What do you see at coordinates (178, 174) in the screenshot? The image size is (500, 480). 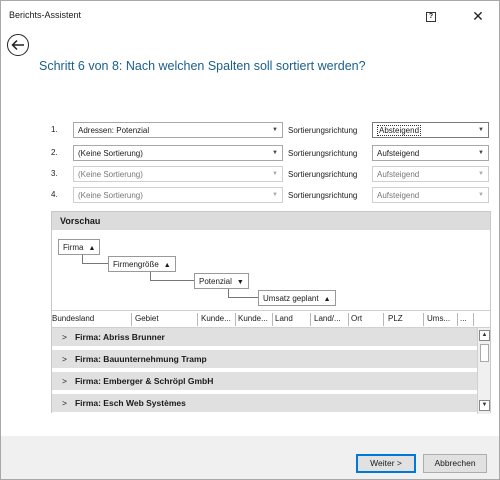 I see `sort-column-select-3: (Keine Sortierung) ▼` at bounding box center [178, 174].